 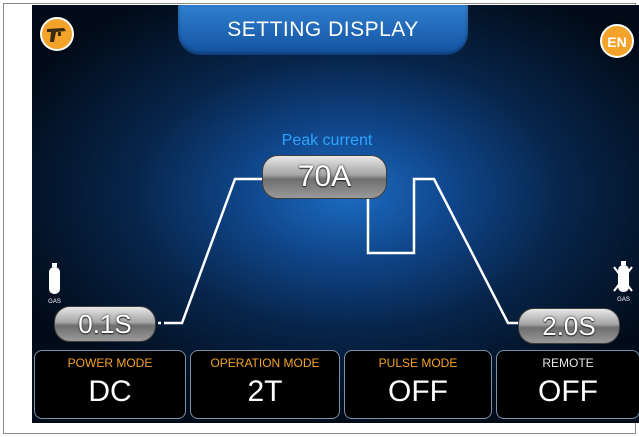 I want to click on welding-gun-icon, so click(x=56, y=35).